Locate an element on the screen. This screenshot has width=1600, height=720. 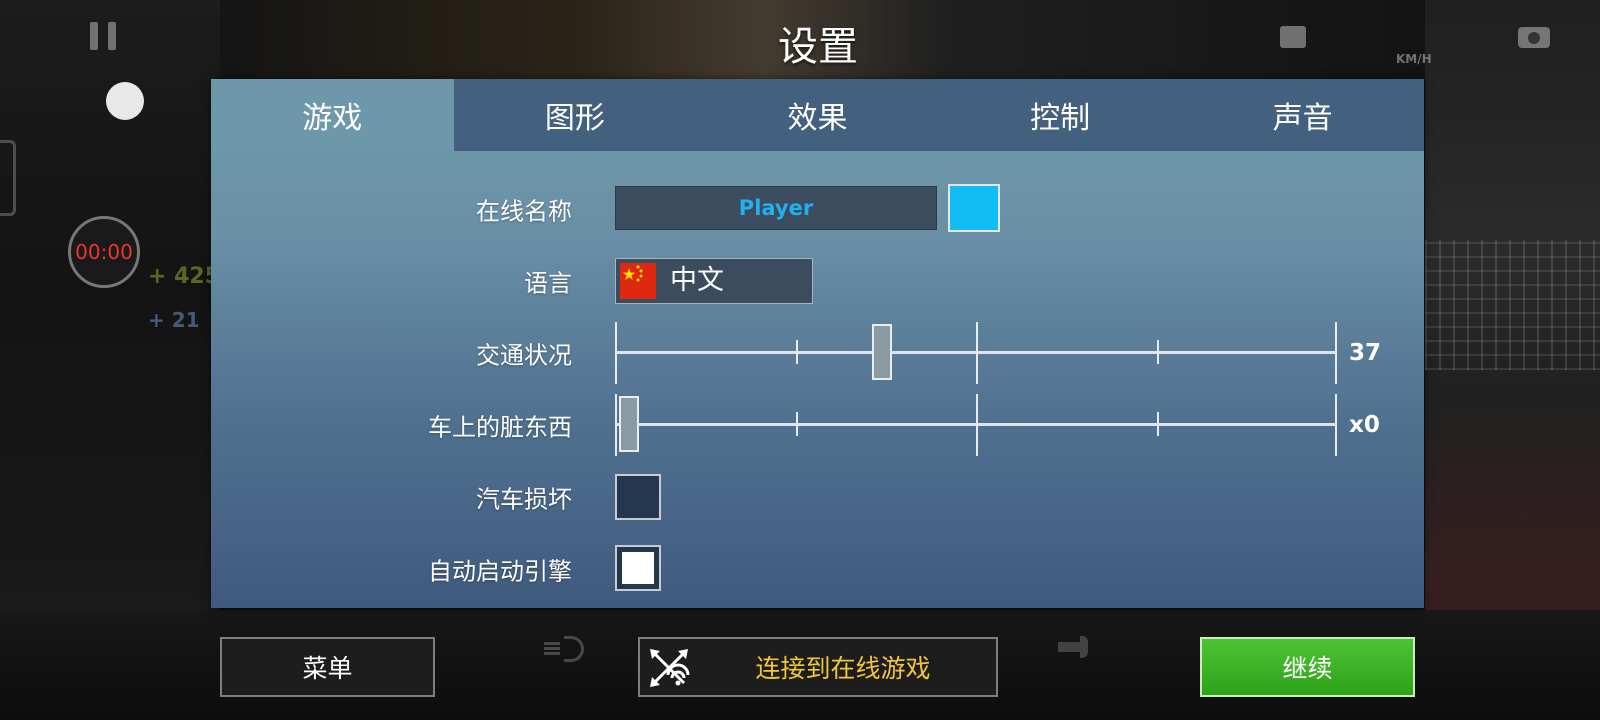
hex-button is located at coordinates (8, 178).